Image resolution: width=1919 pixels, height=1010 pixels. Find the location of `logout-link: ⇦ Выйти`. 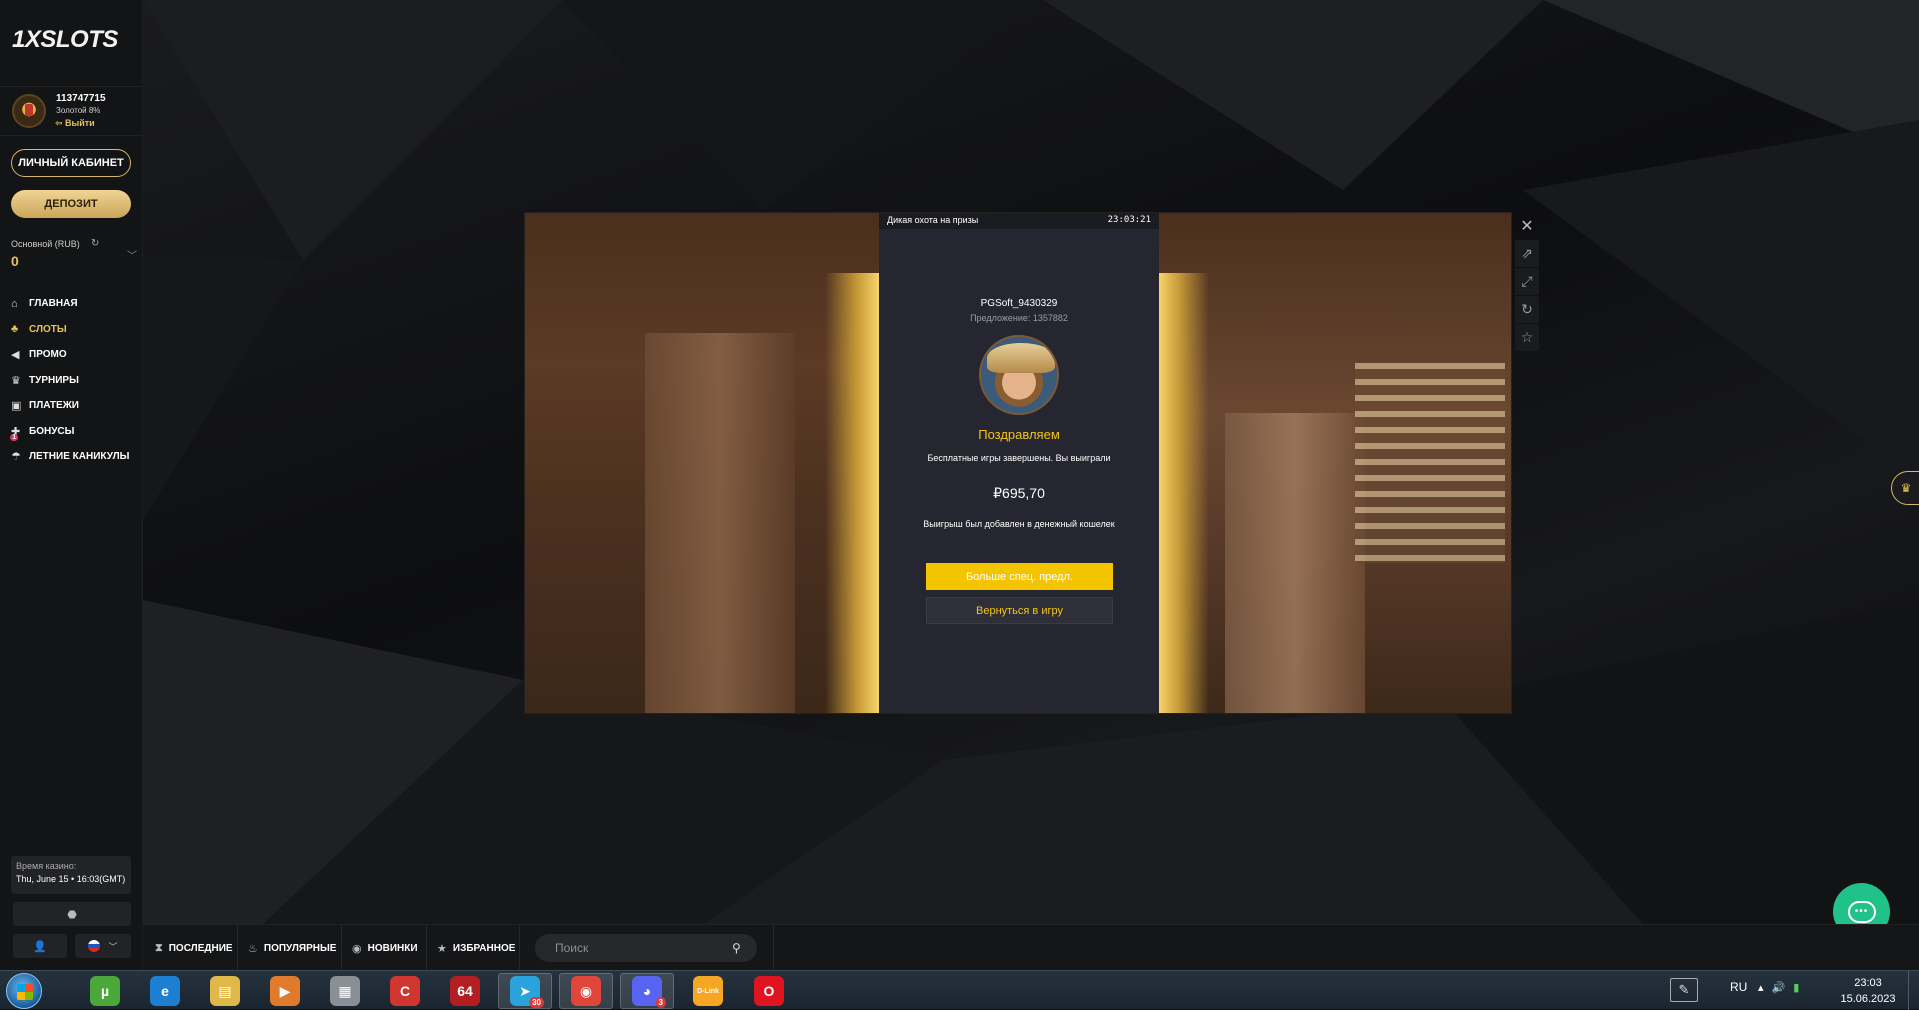

logout-link: ⇦ Выйти is located at coordinates (75, 123).